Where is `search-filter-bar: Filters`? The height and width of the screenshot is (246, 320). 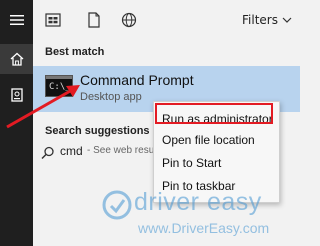
search-filter-bar: Filters is located at coordinates (166, 20).